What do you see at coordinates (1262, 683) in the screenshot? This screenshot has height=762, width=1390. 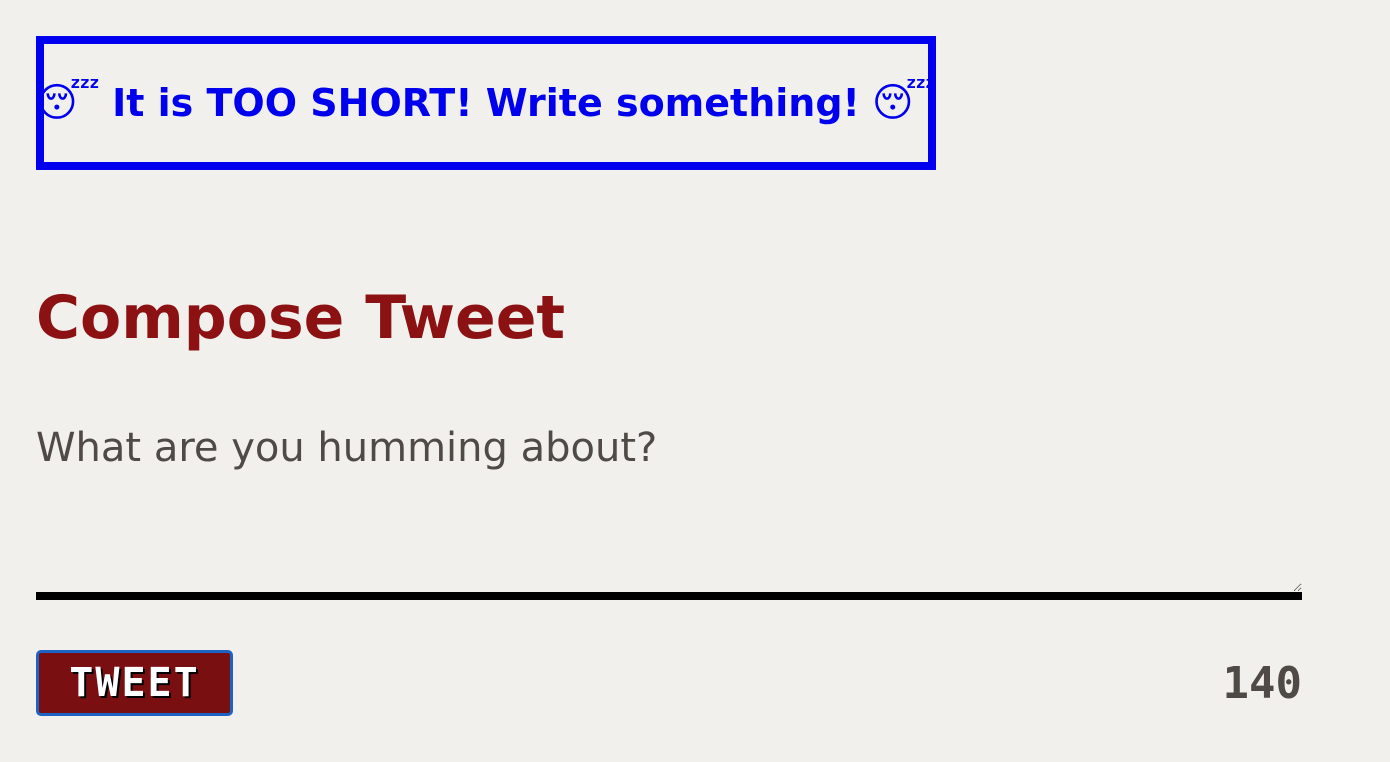 I see `character-counter: 140` at bounding box center [1262, 683].